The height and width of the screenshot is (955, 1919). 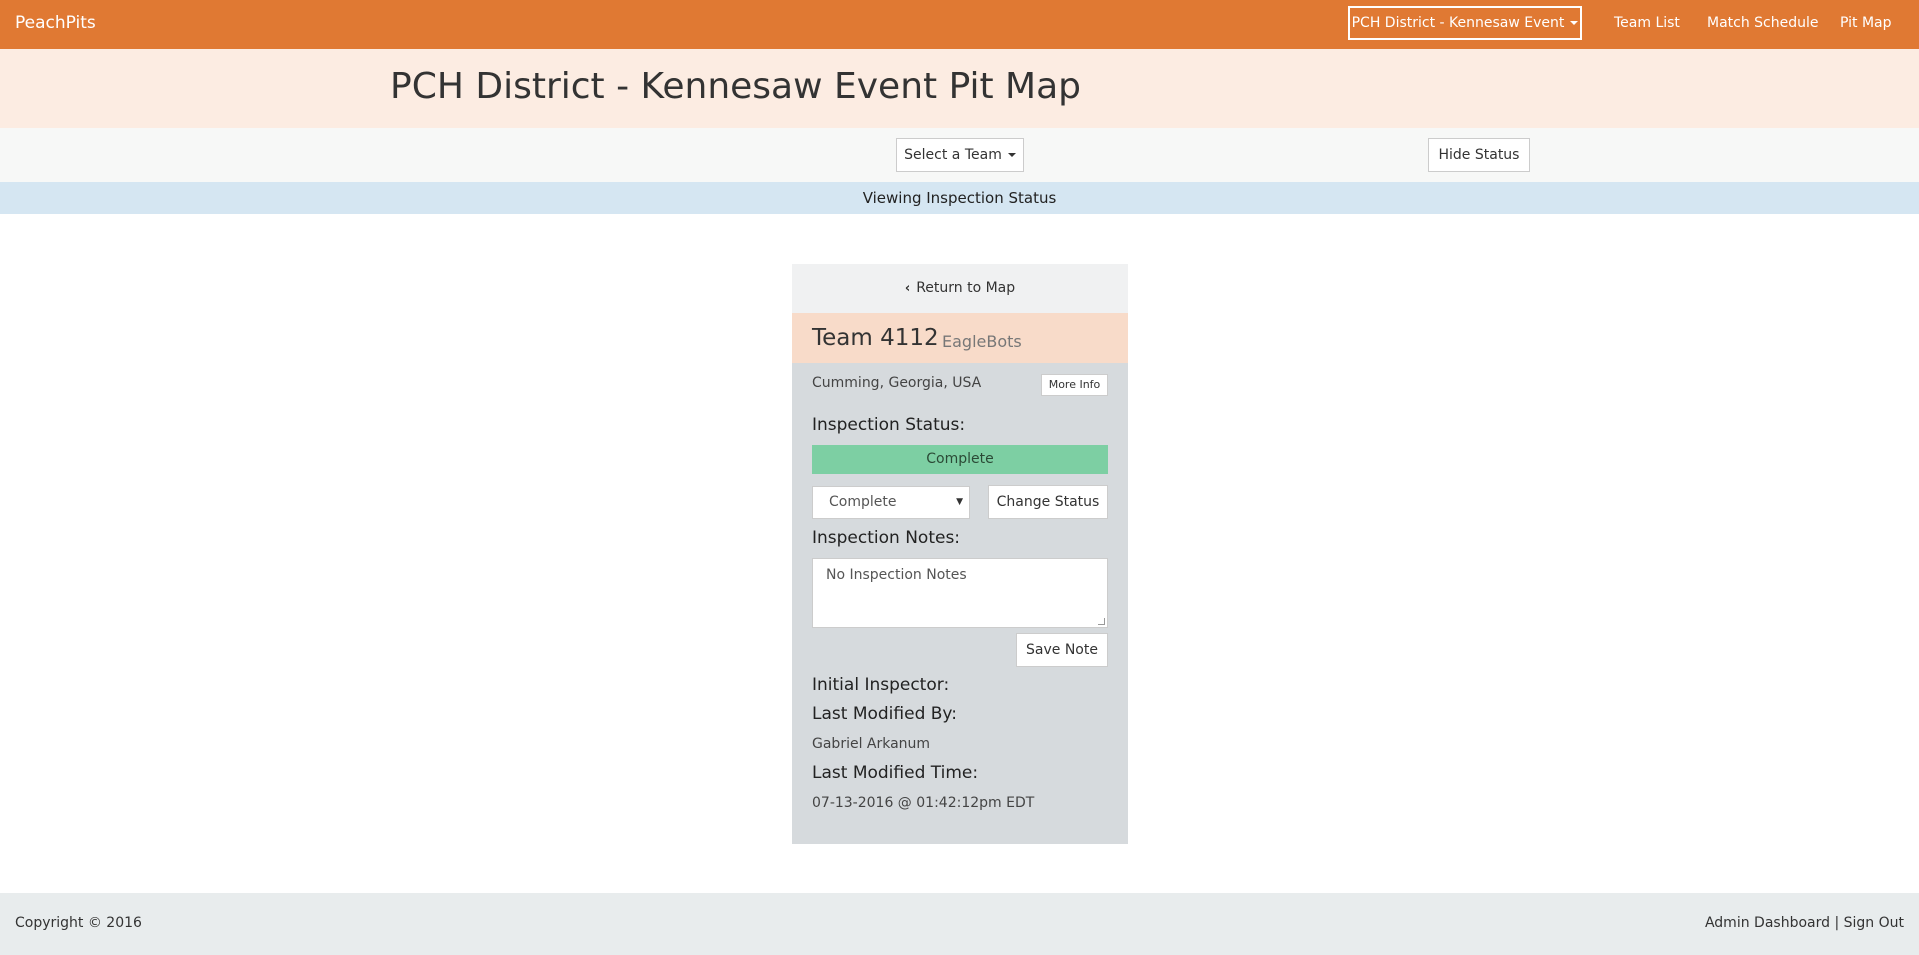 I want to click on hide-status-button: Hide Status, so click(x=1479, y=155).